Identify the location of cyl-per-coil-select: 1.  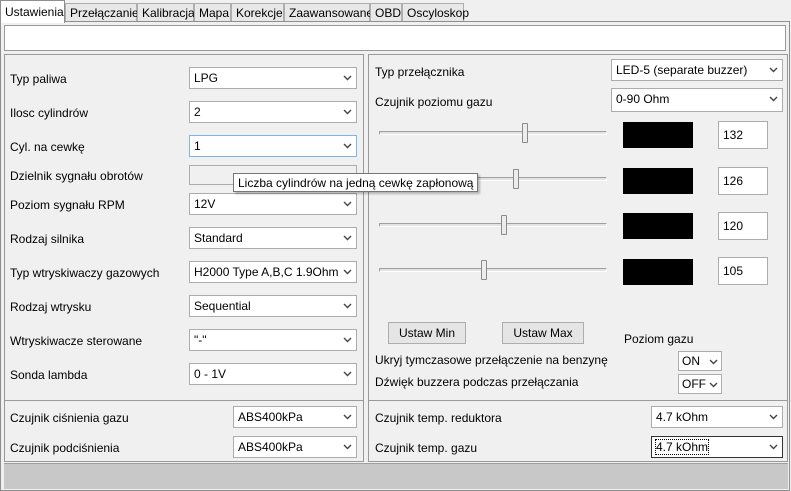
(273, 146).